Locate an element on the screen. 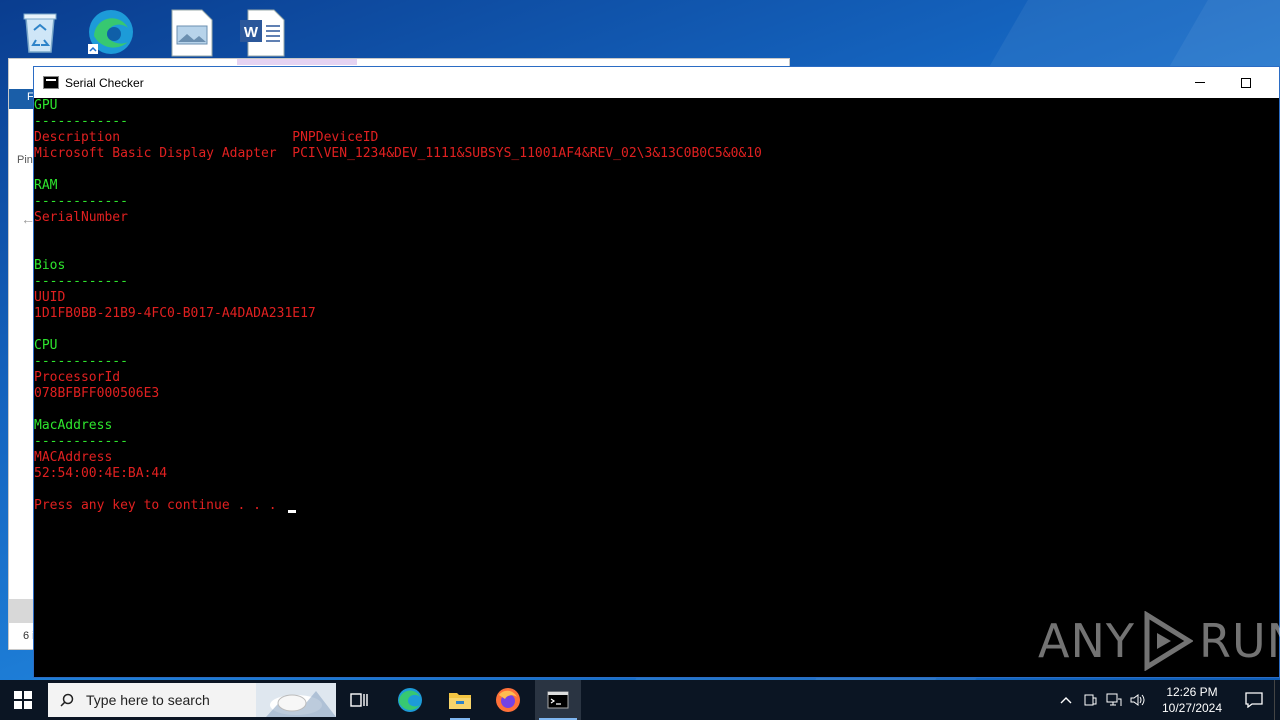 The width and height of the screenshot is (1280, 720). folder-icon is located at coordinates (460, 701).